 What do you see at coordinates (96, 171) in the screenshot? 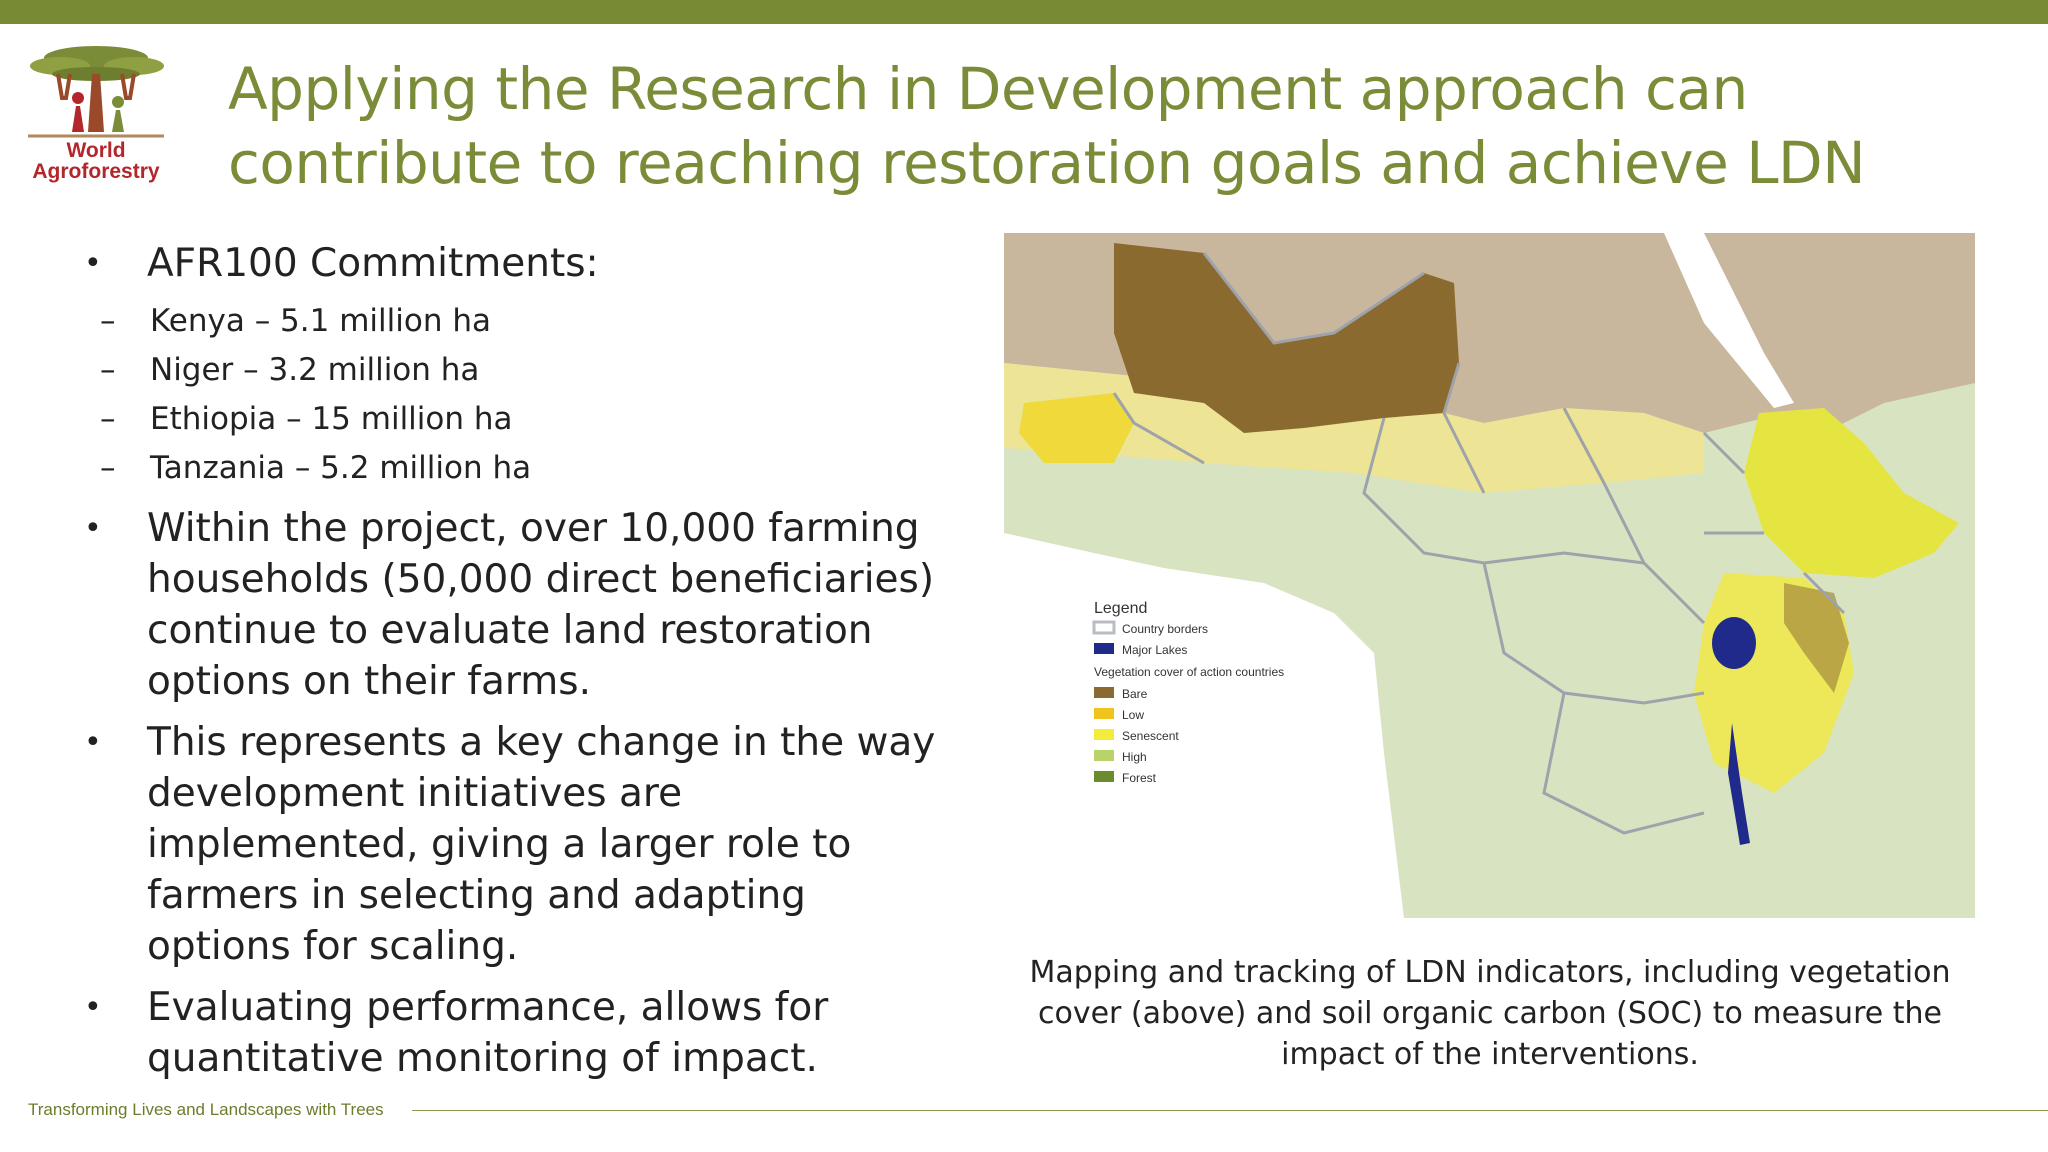
I see `logo-text-agroforestry: Agroforestry` at bounding box center [96, 171].